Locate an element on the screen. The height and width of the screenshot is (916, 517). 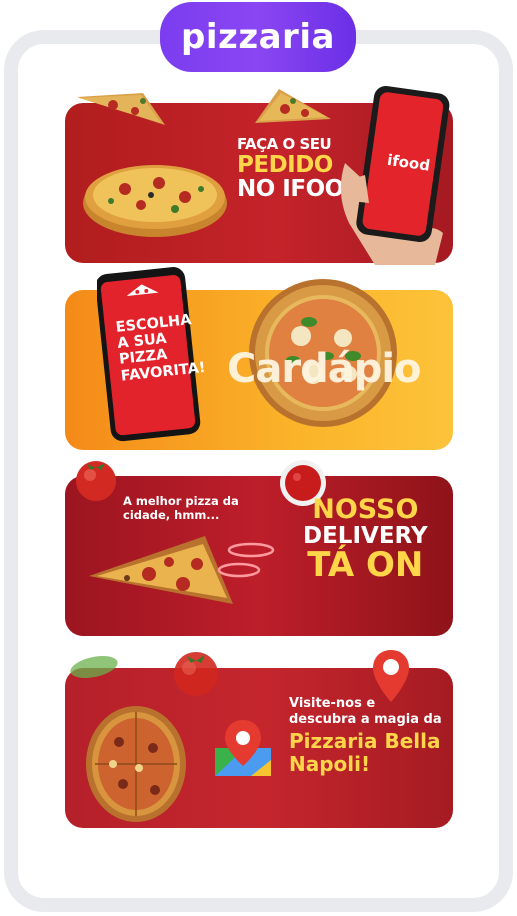
pizzeria-name: Pizzaria Bella is located at coordinates (365, 741).